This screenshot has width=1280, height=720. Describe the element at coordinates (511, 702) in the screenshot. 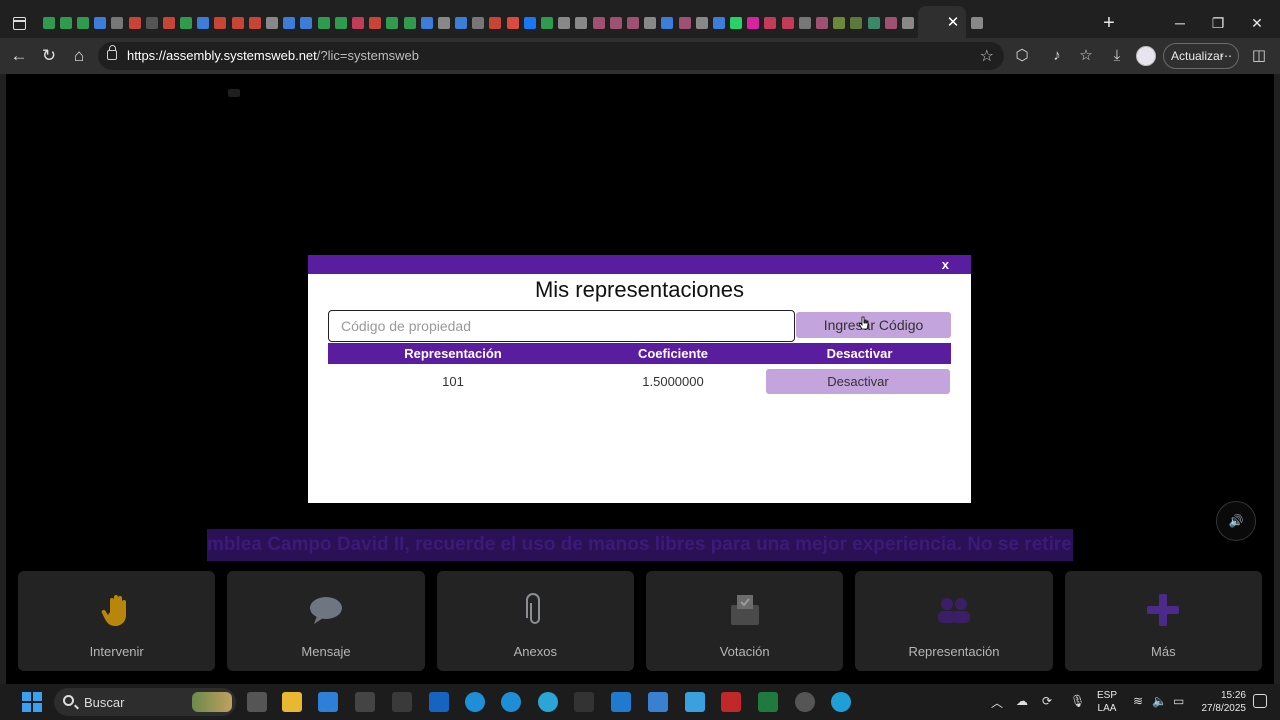

I see `edge-beta-icon` at that location.